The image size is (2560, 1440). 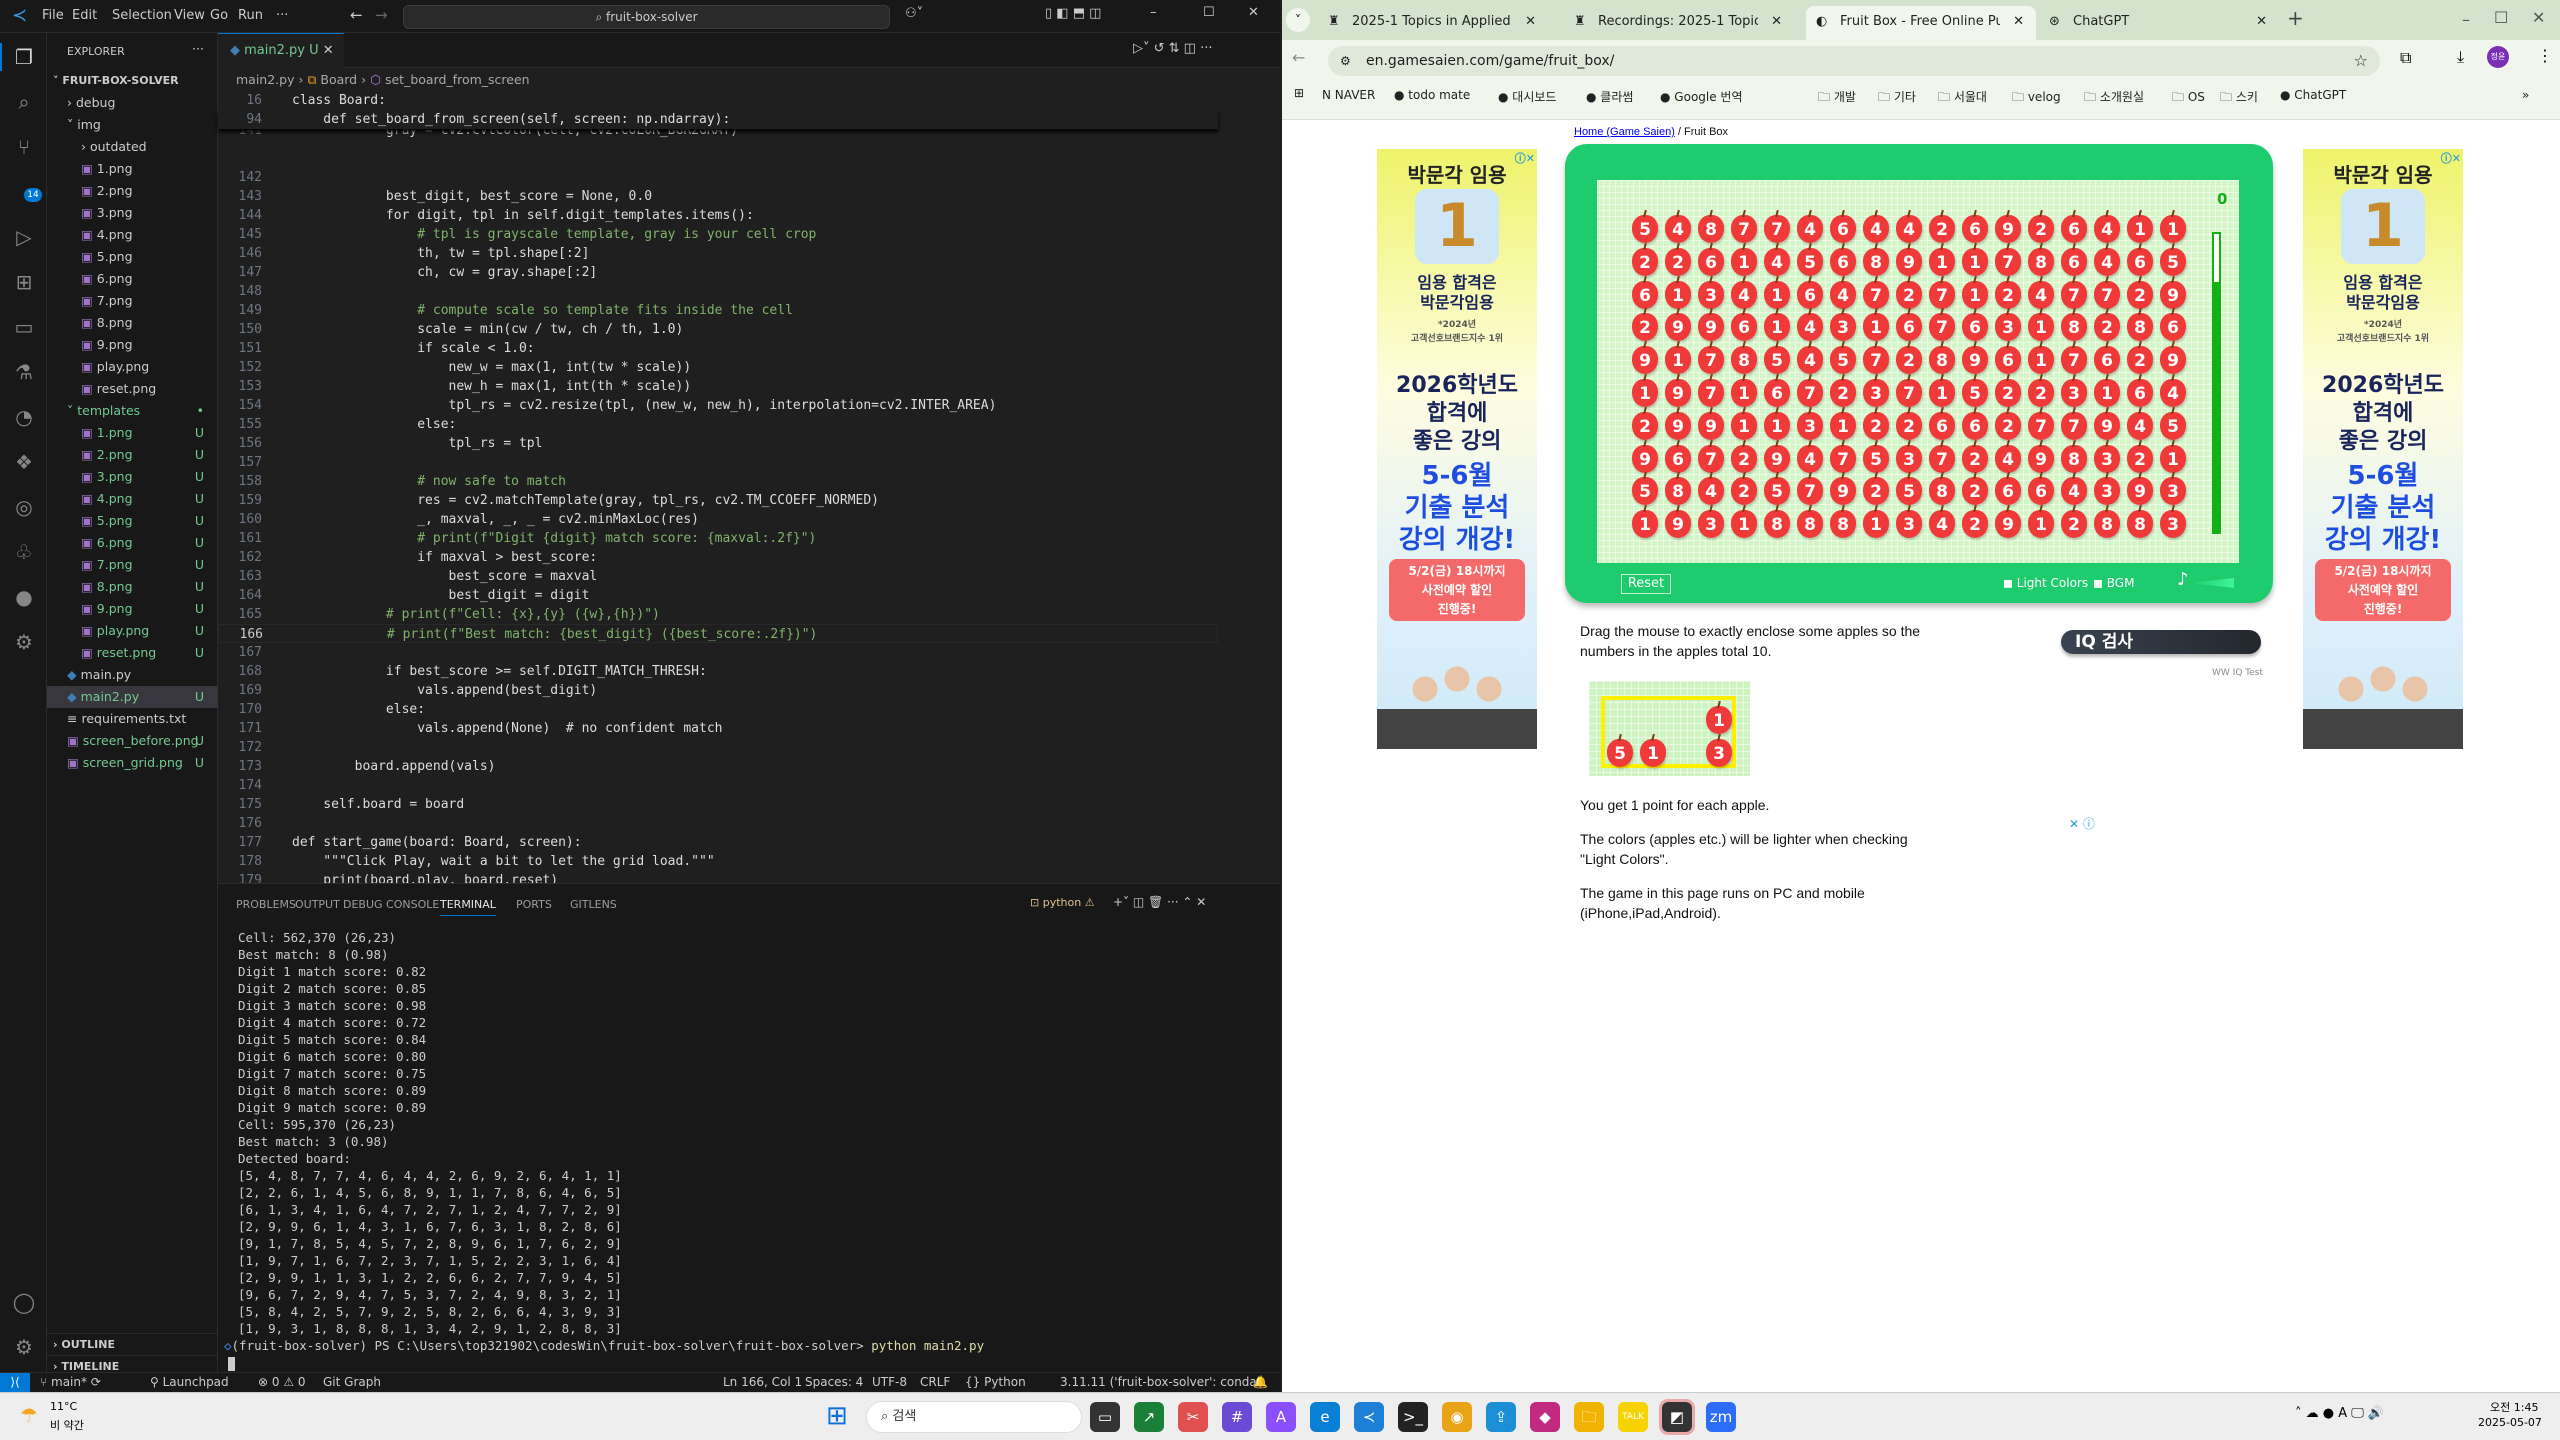 What do you see at coordinates (2460, 57) in the screenshot?
I see `download-icon: ⤓` at bounding box center [2460, 57].